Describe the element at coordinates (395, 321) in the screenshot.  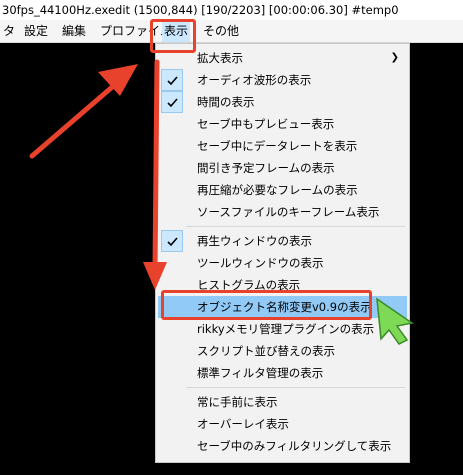
I see `mouse-cursor-icon` at that location.